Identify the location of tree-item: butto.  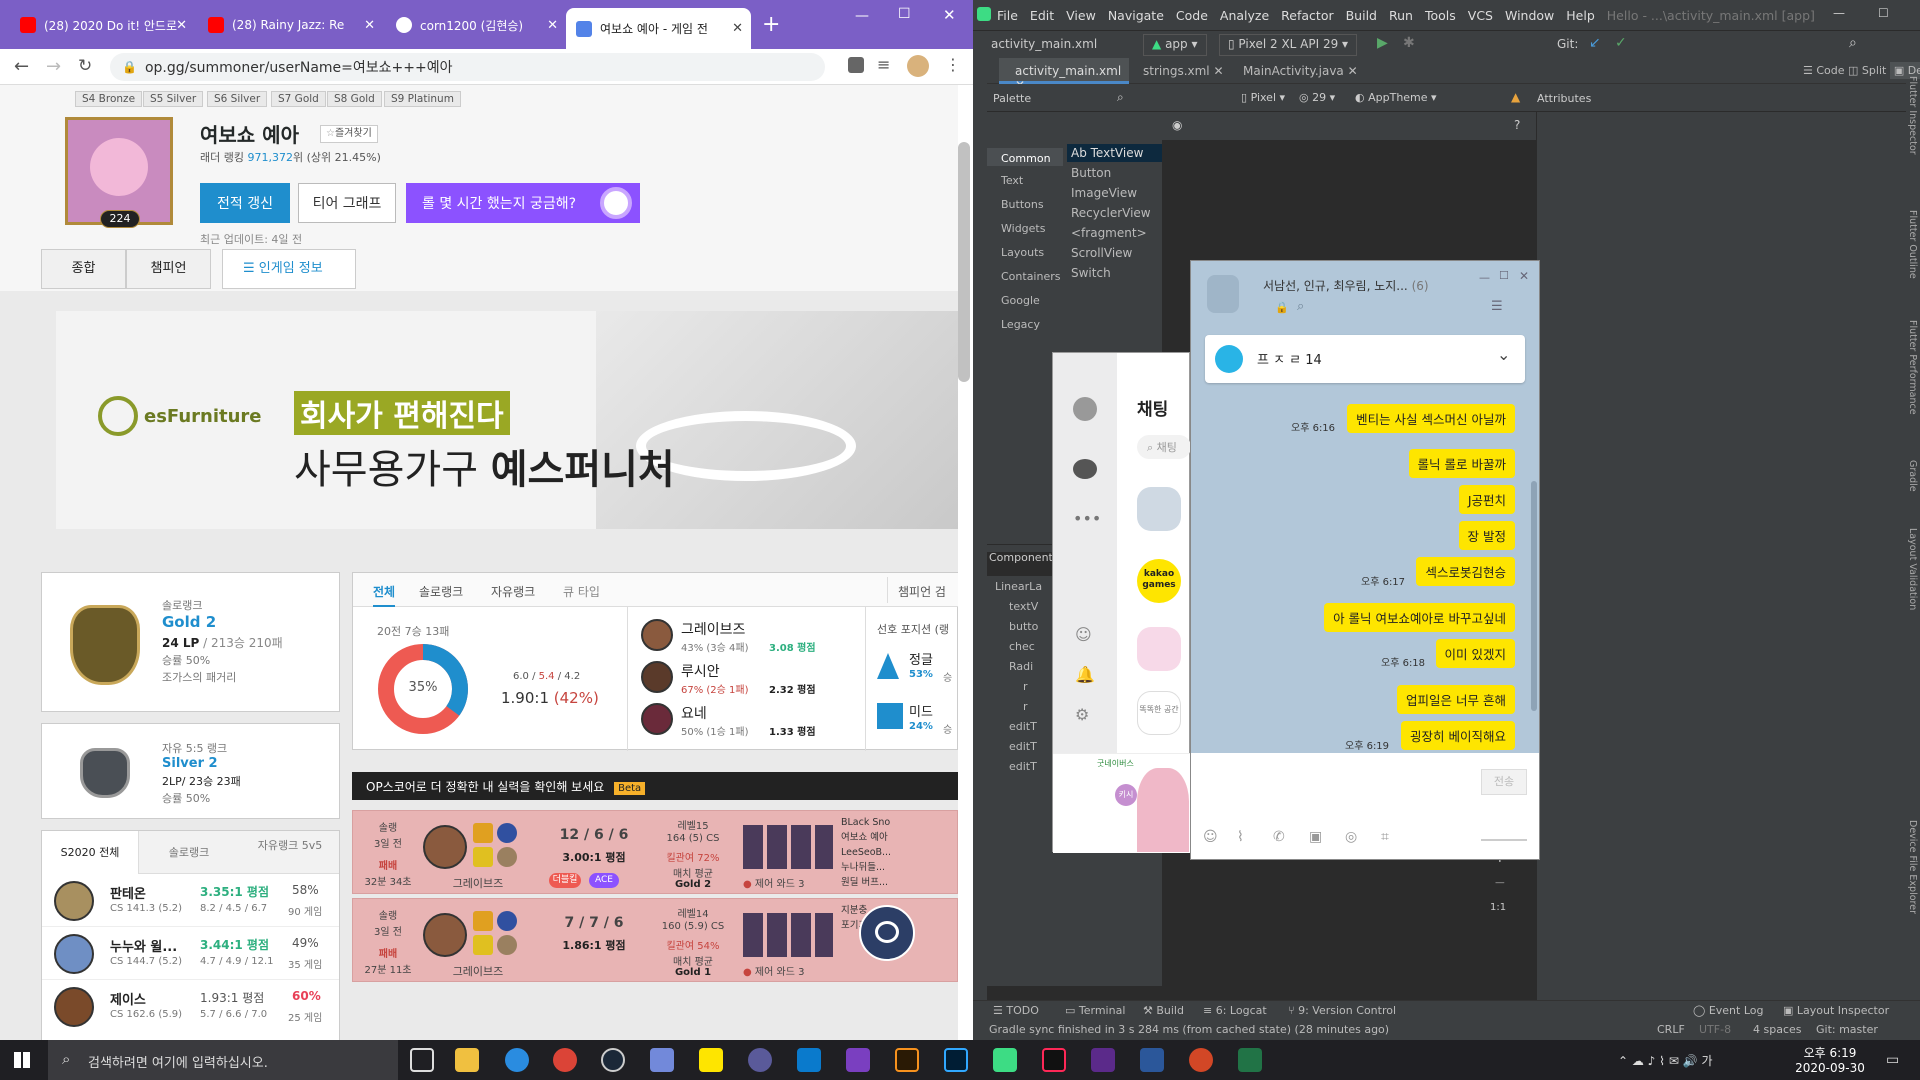
(1023, 626).